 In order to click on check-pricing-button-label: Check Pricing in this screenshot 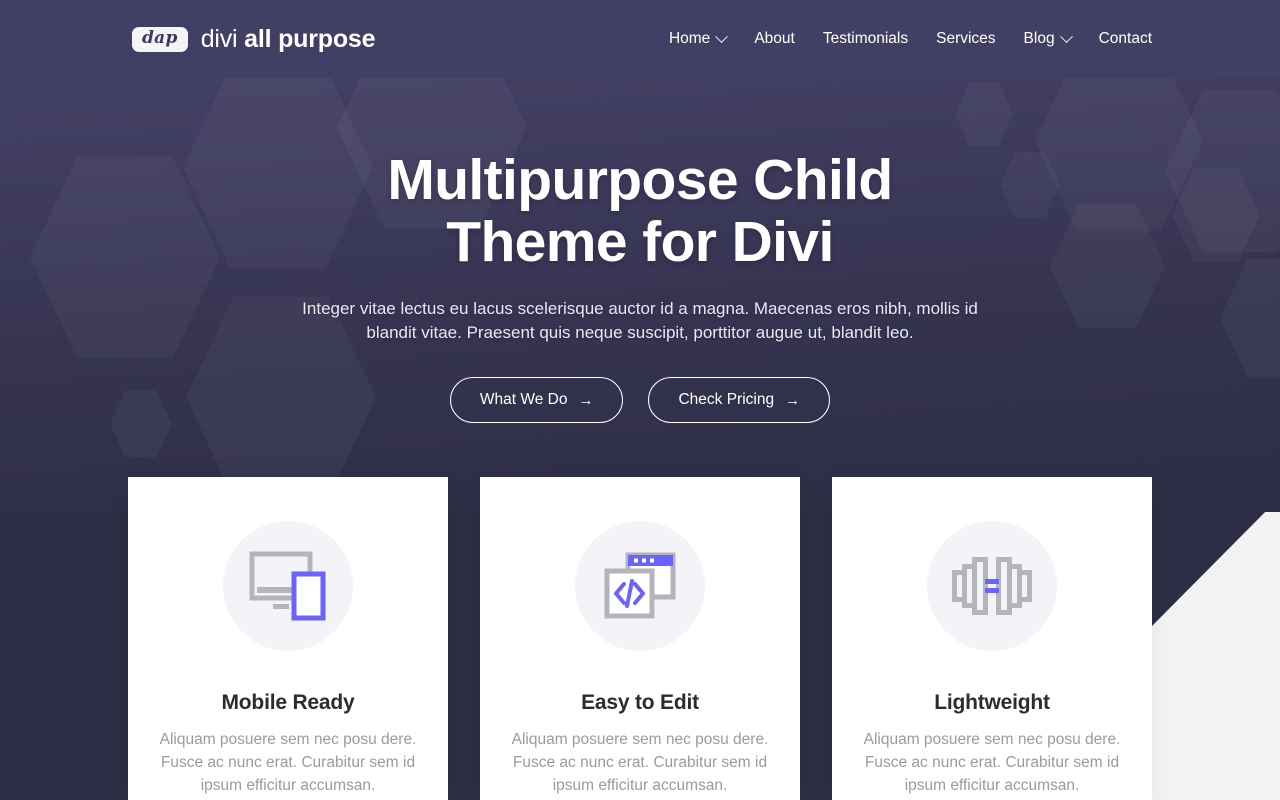, I will do `click(726, 400)`.